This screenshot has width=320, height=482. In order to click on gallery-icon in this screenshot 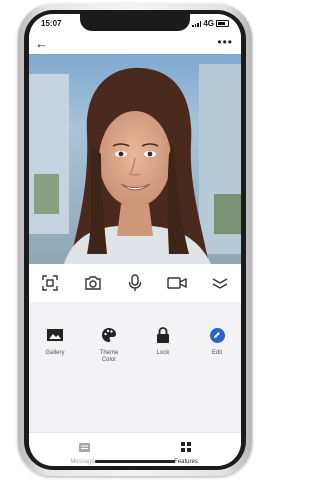, I will do `click(55, 335)`.